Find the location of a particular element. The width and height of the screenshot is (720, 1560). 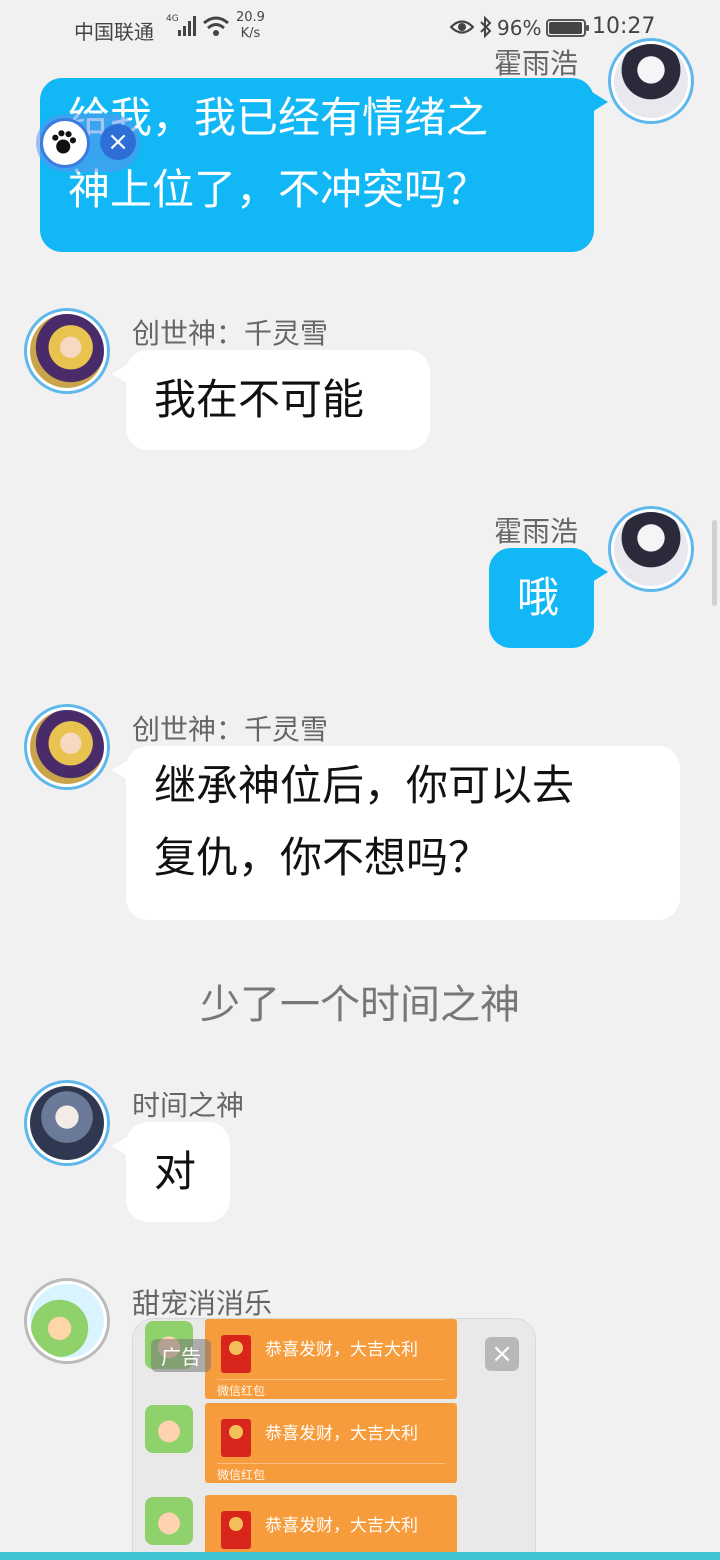

avatar-game is located at coordinates (67, 1321).